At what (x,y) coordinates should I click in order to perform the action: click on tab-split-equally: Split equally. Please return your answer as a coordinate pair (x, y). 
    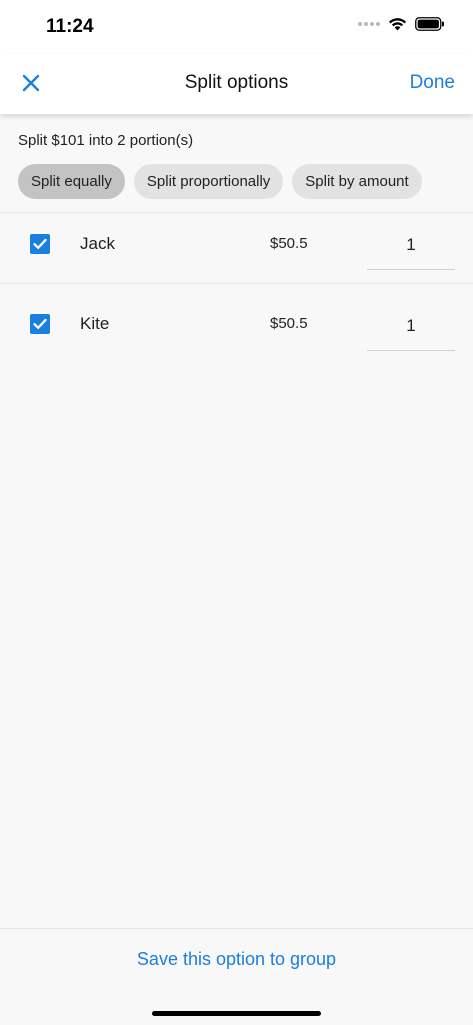
    Looking at the image, I should click on (71, 181).